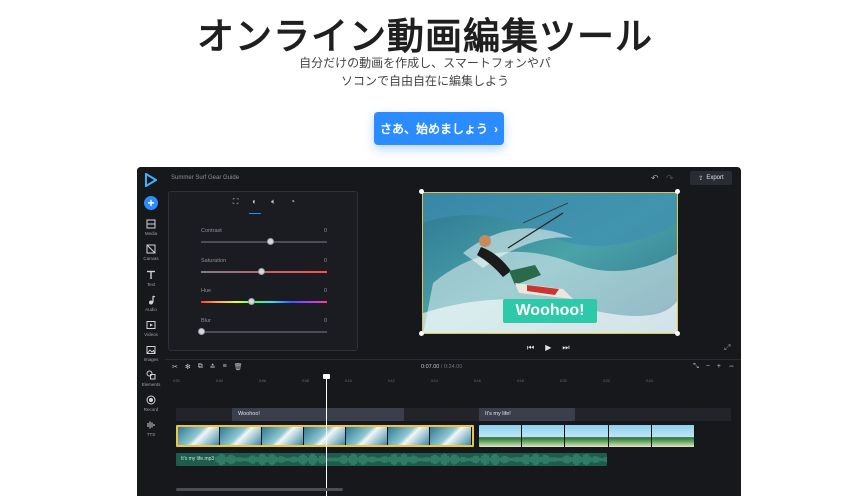 This screenshot has width=850, height=496. I want to click on skip-forward-icon: ⏭, so click(565, 348).